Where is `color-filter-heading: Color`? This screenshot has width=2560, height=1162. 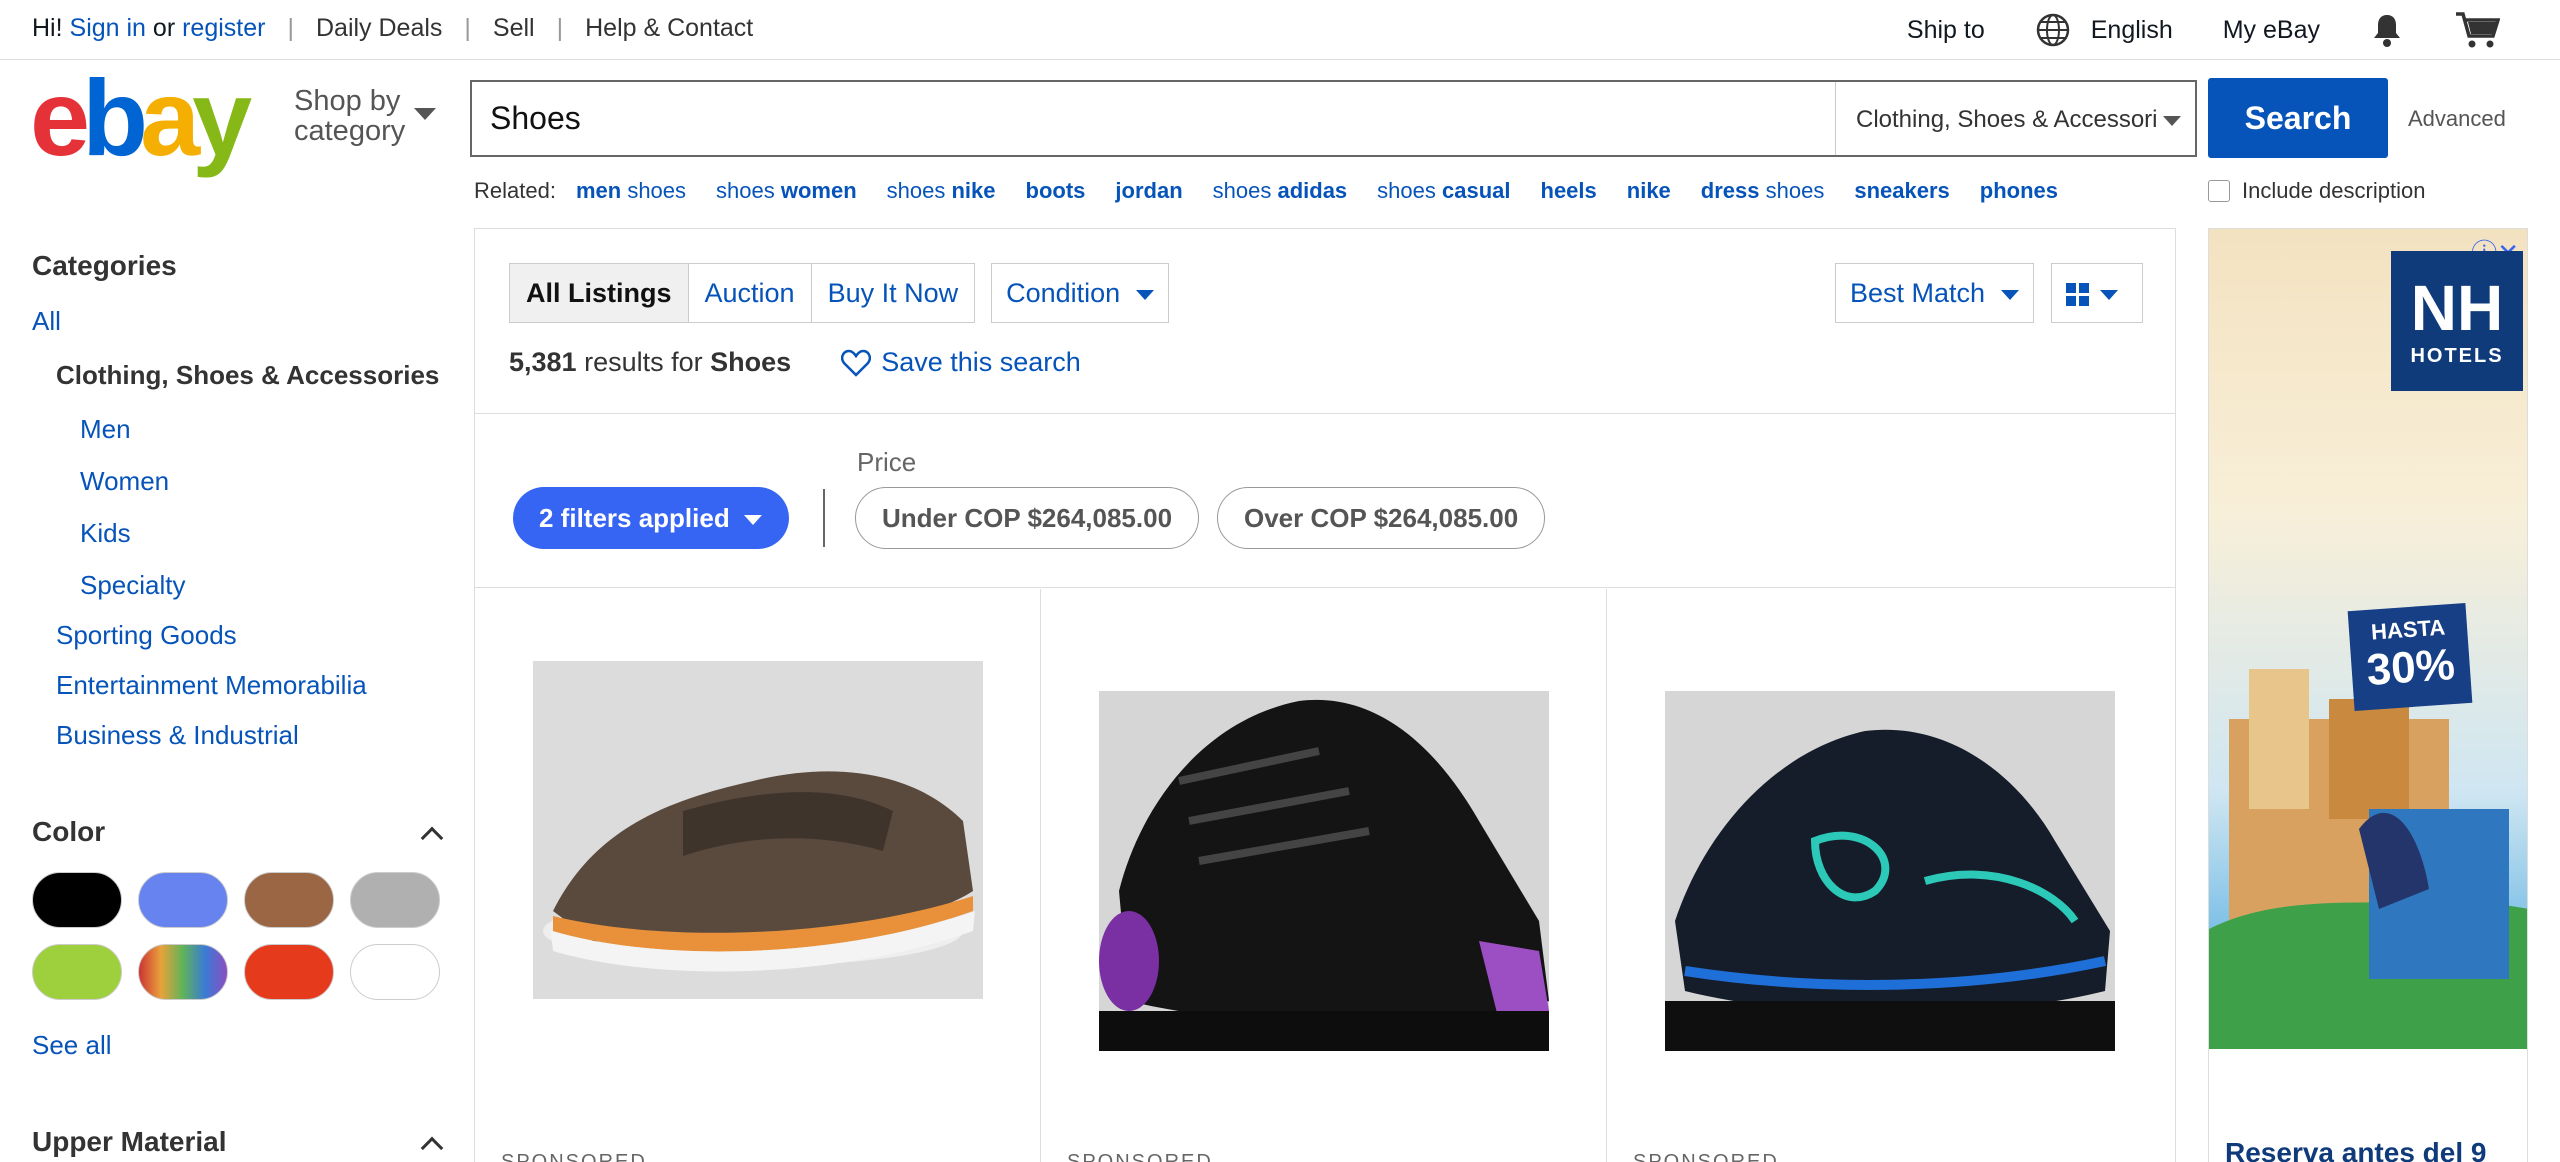
color-filter-heading: Color is located at coordinates (68, 832).